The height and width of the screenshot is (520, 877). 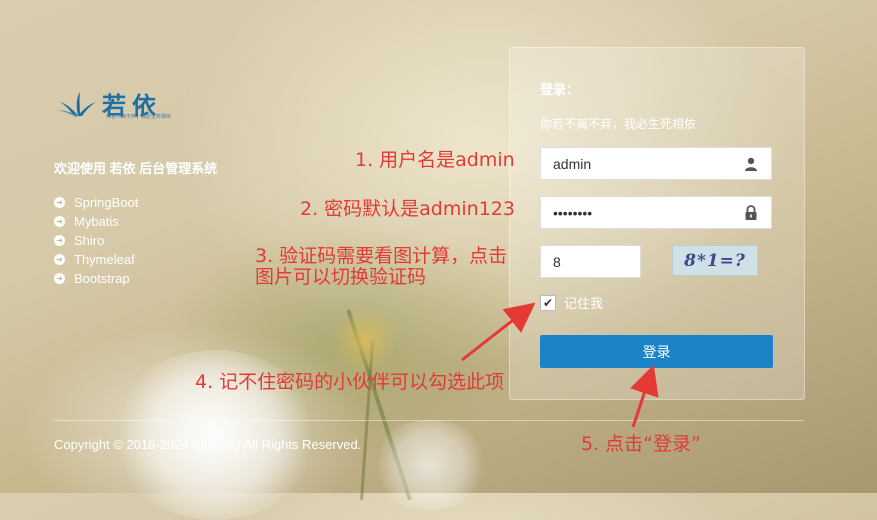 What do you see at coordinates (498, 332) in the screenshot?
I see `arrow-to-remember` at bounding box center [498, 332].